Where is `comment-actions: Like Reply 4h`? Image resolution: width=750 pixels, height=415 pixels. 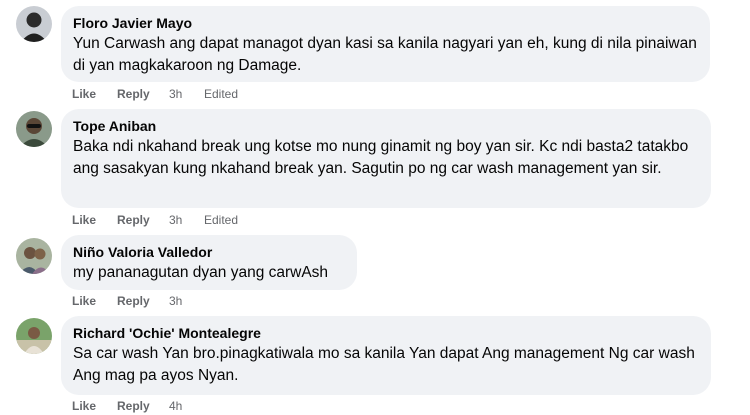 comment-actions: Like Reply 4h is located at coordinates (138, 406).